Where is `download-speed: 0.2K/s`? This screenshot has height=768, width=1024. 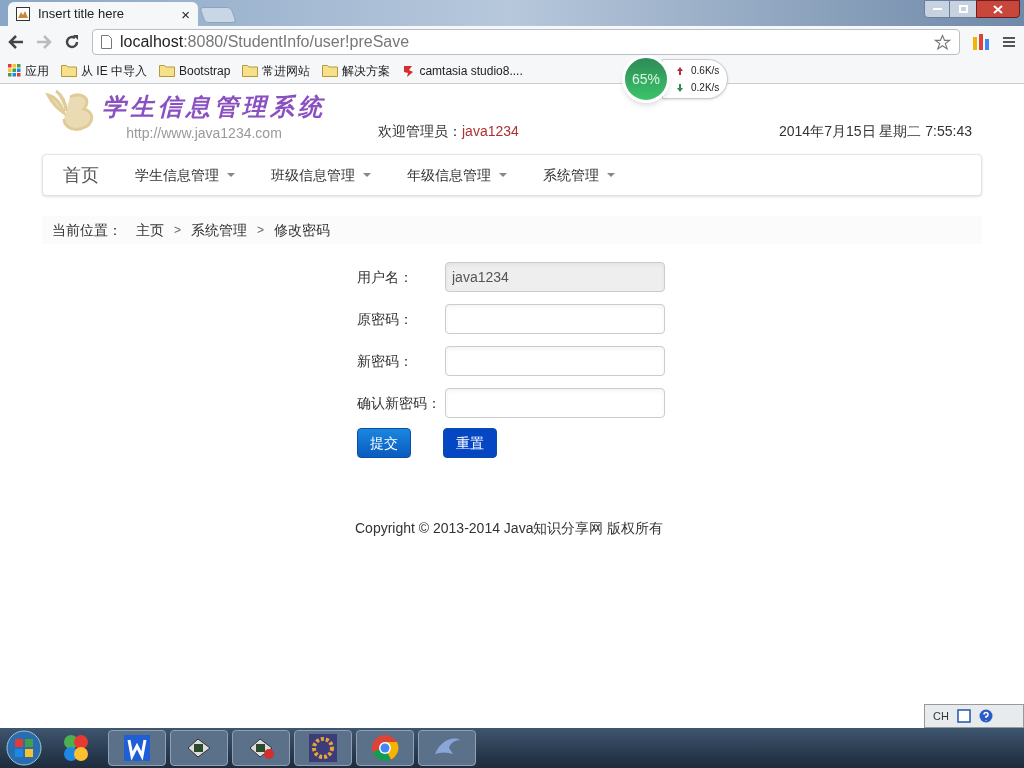
download-speed: 0.2K/s is located at coordinates (705, 88).